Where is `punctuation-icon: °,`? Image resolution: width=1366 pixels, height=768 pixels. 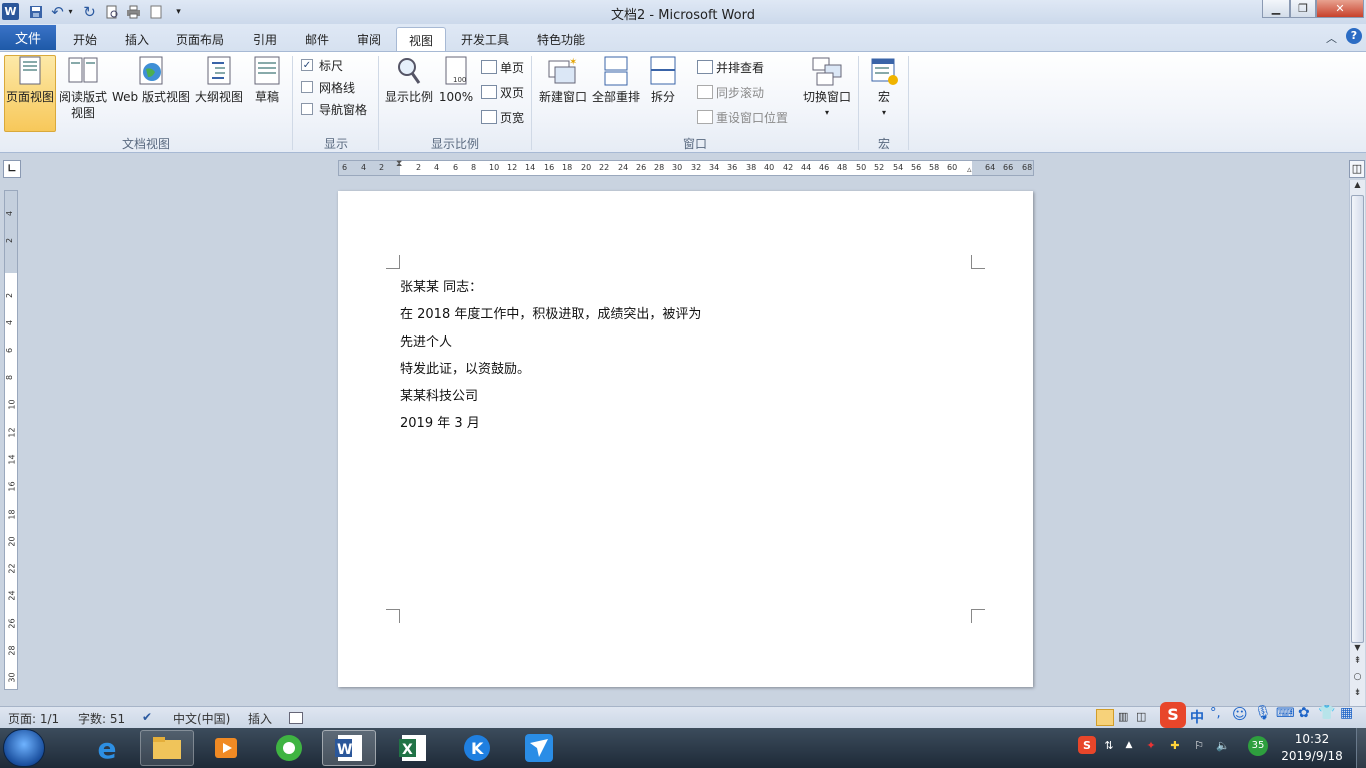 punctuation-icon: °, is located at coordinates (1215, 713).